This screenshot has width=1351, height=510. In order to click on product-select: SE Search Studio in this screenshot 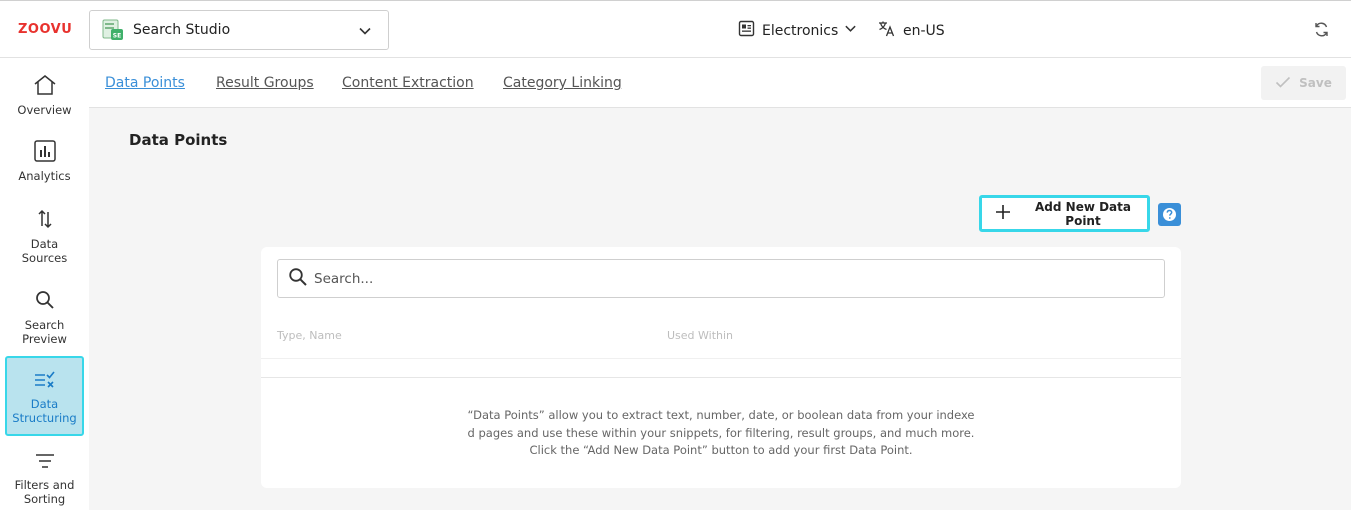, I will do `click(239, 30)`.